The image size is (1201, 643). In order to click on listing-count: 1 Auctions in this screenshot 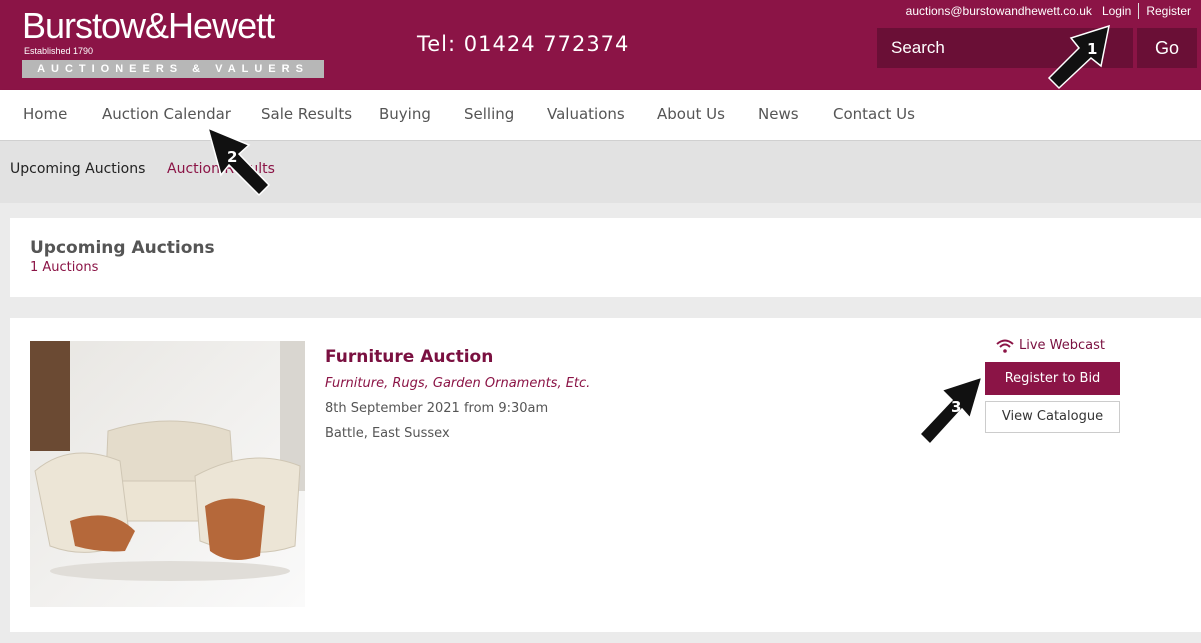, I will do `click(64, 267)`.